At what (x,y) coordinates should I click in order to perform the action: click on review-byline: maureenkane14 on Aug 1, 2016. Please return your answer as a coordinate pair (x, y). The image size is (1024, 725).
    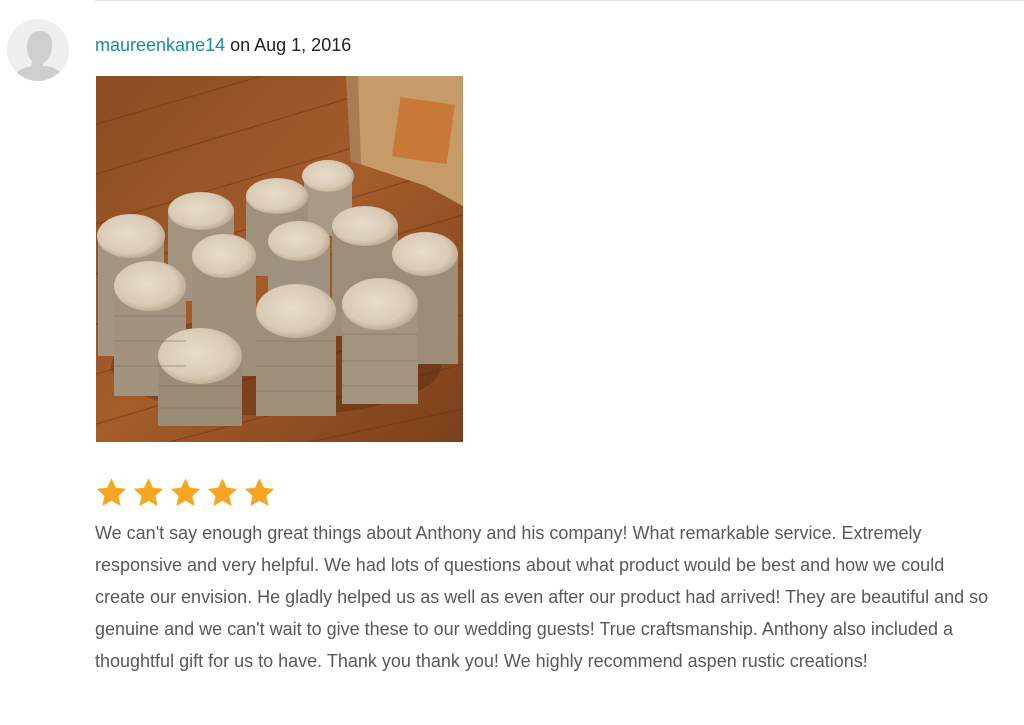
    Looking at the image, I should click on (223, 45).